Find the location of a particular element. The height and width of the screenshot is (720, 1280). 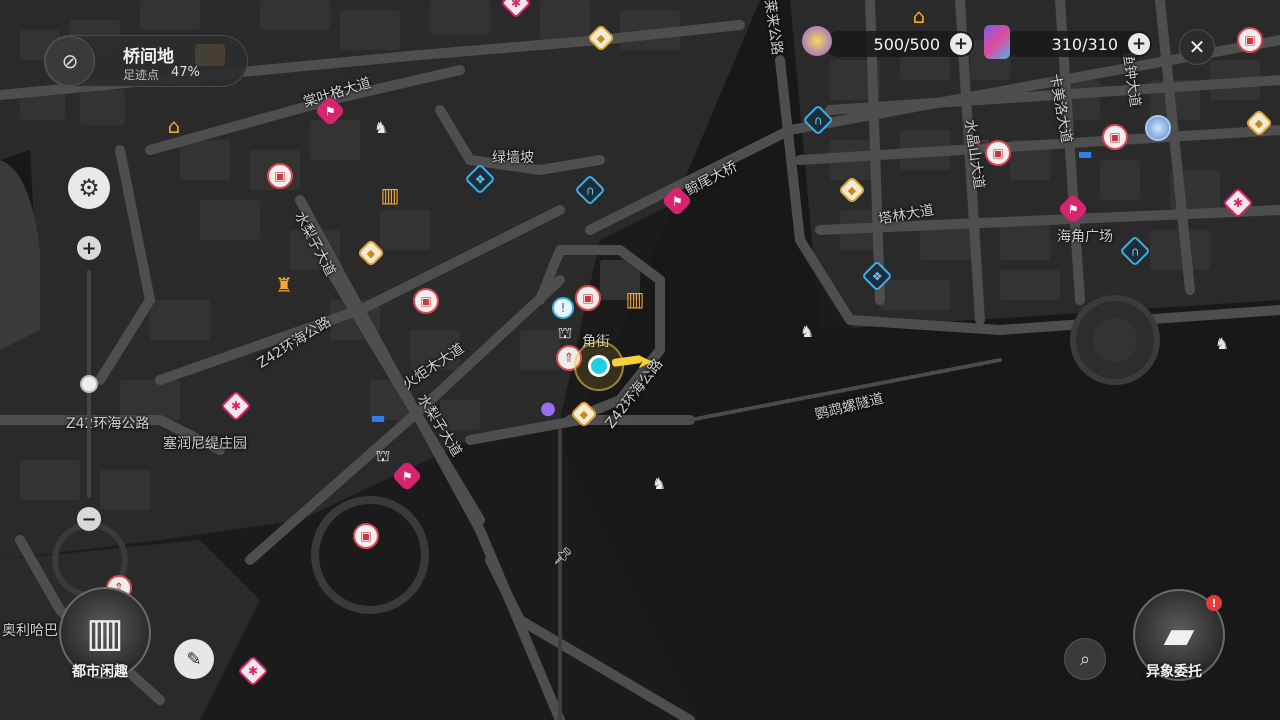

area-info-panel: ⊘ 桥间地 足迹点 47% is located at coordinates (146, 61).